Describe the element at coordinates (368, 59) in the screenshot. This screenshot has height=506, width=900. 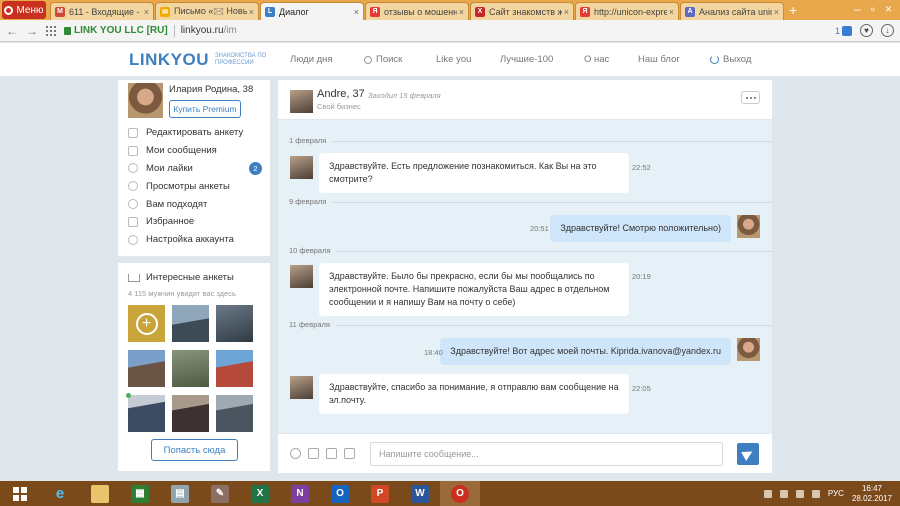
I see `search-icon` at that location.